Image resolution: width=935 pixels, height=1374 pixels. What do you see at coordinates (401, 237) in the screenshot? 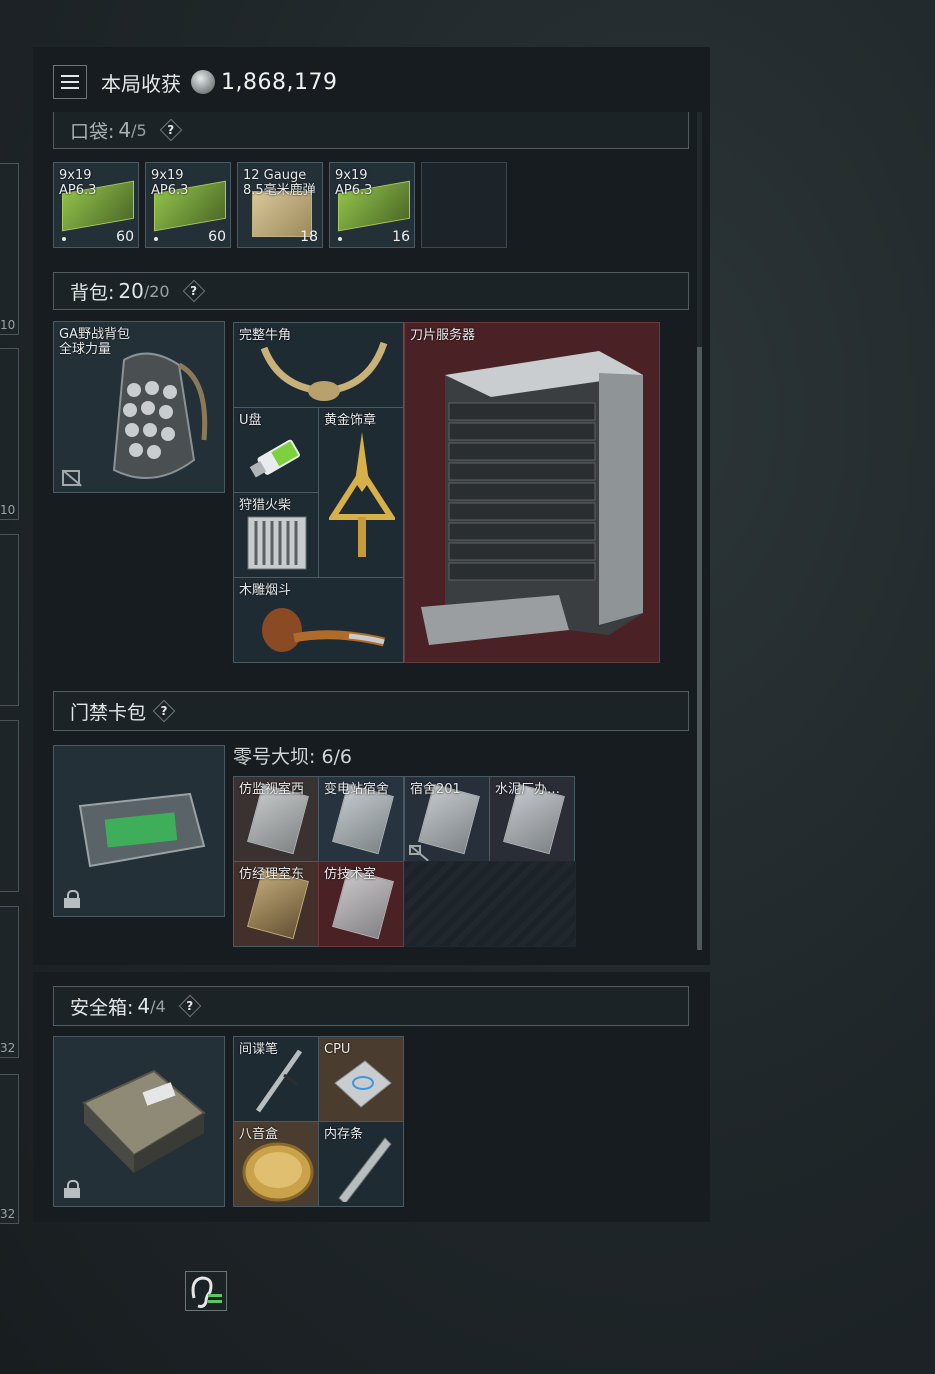
I see `item-qty: 16` at bounding box center [401, 237].